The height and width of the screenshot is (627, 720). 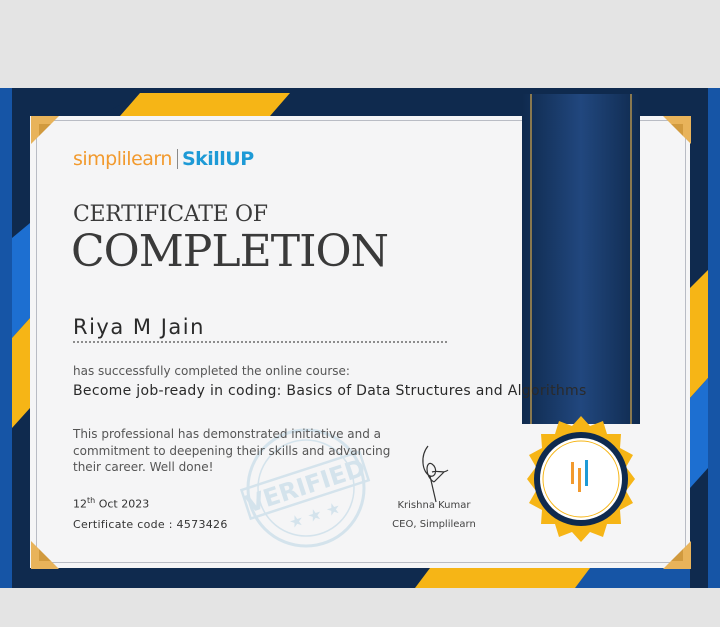 What do you see at coordinates (434, 524) in the screenshot?
I see `signer-title: CEO, Simplilearn` at bounding box center [434, 524].